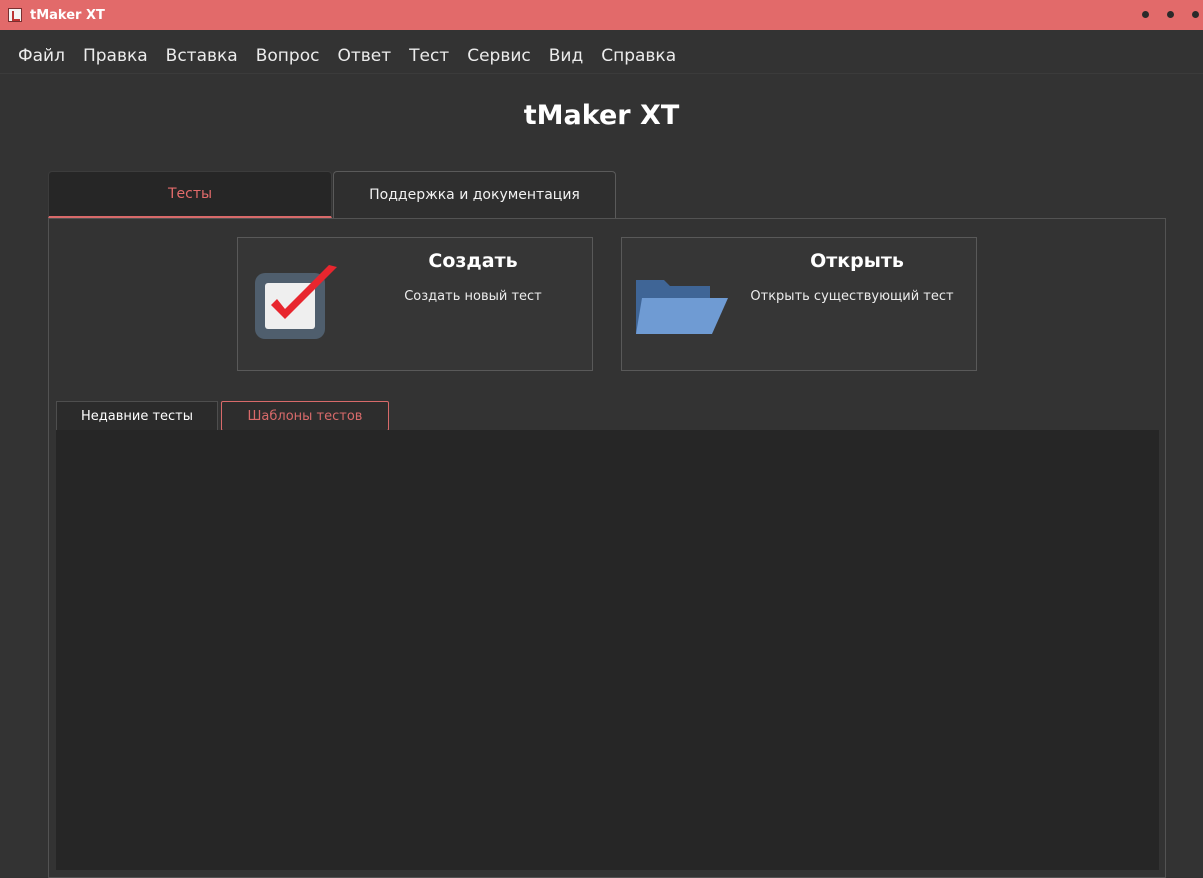 This screenshot has width=1203, height=878. I want to click on menu-edit: Правка, so click(115, 56).